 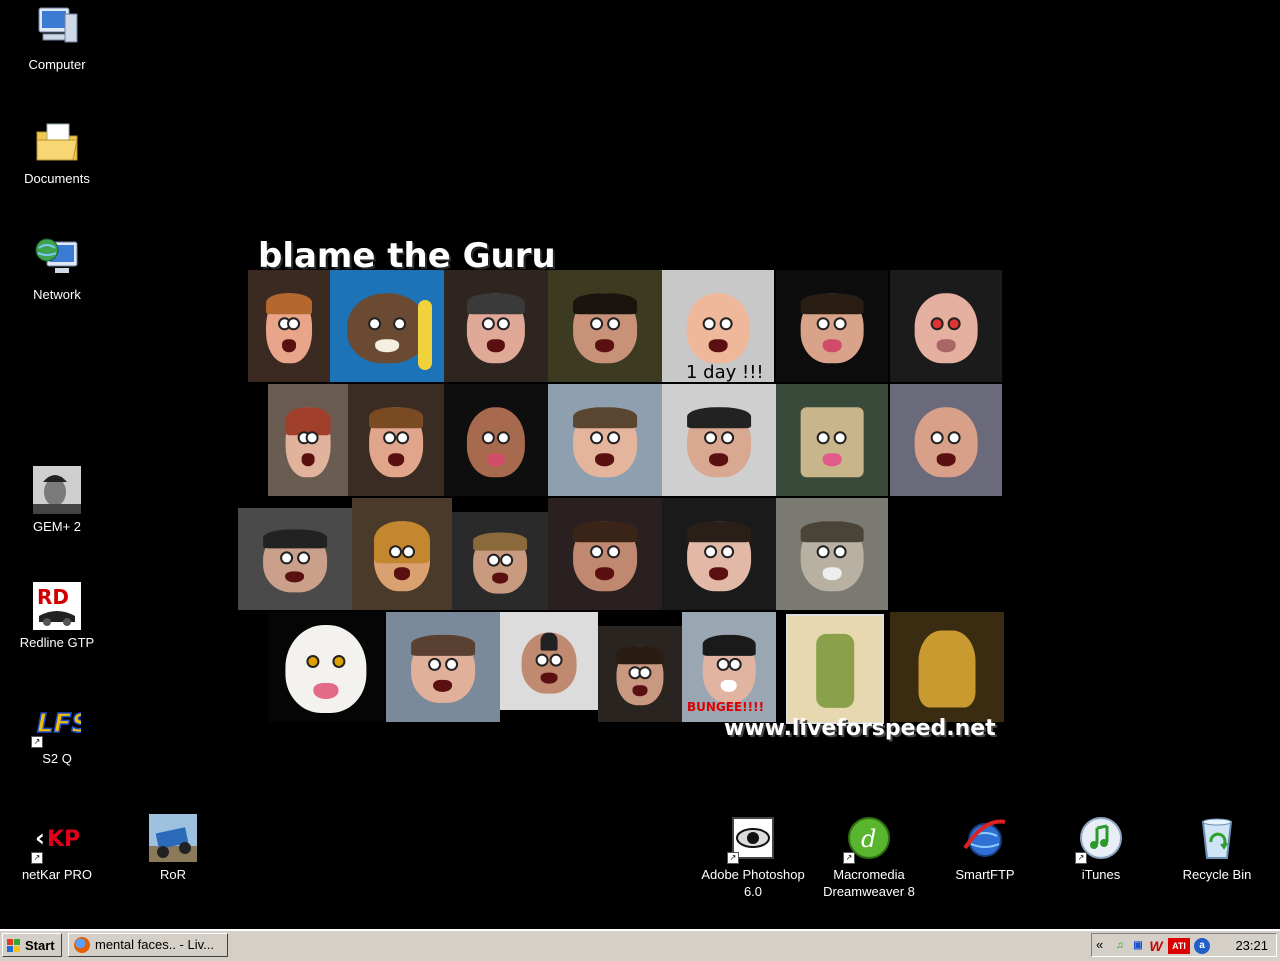 I want to click on dreamweaver-icon: d ↗, so click(x=868, y=839).